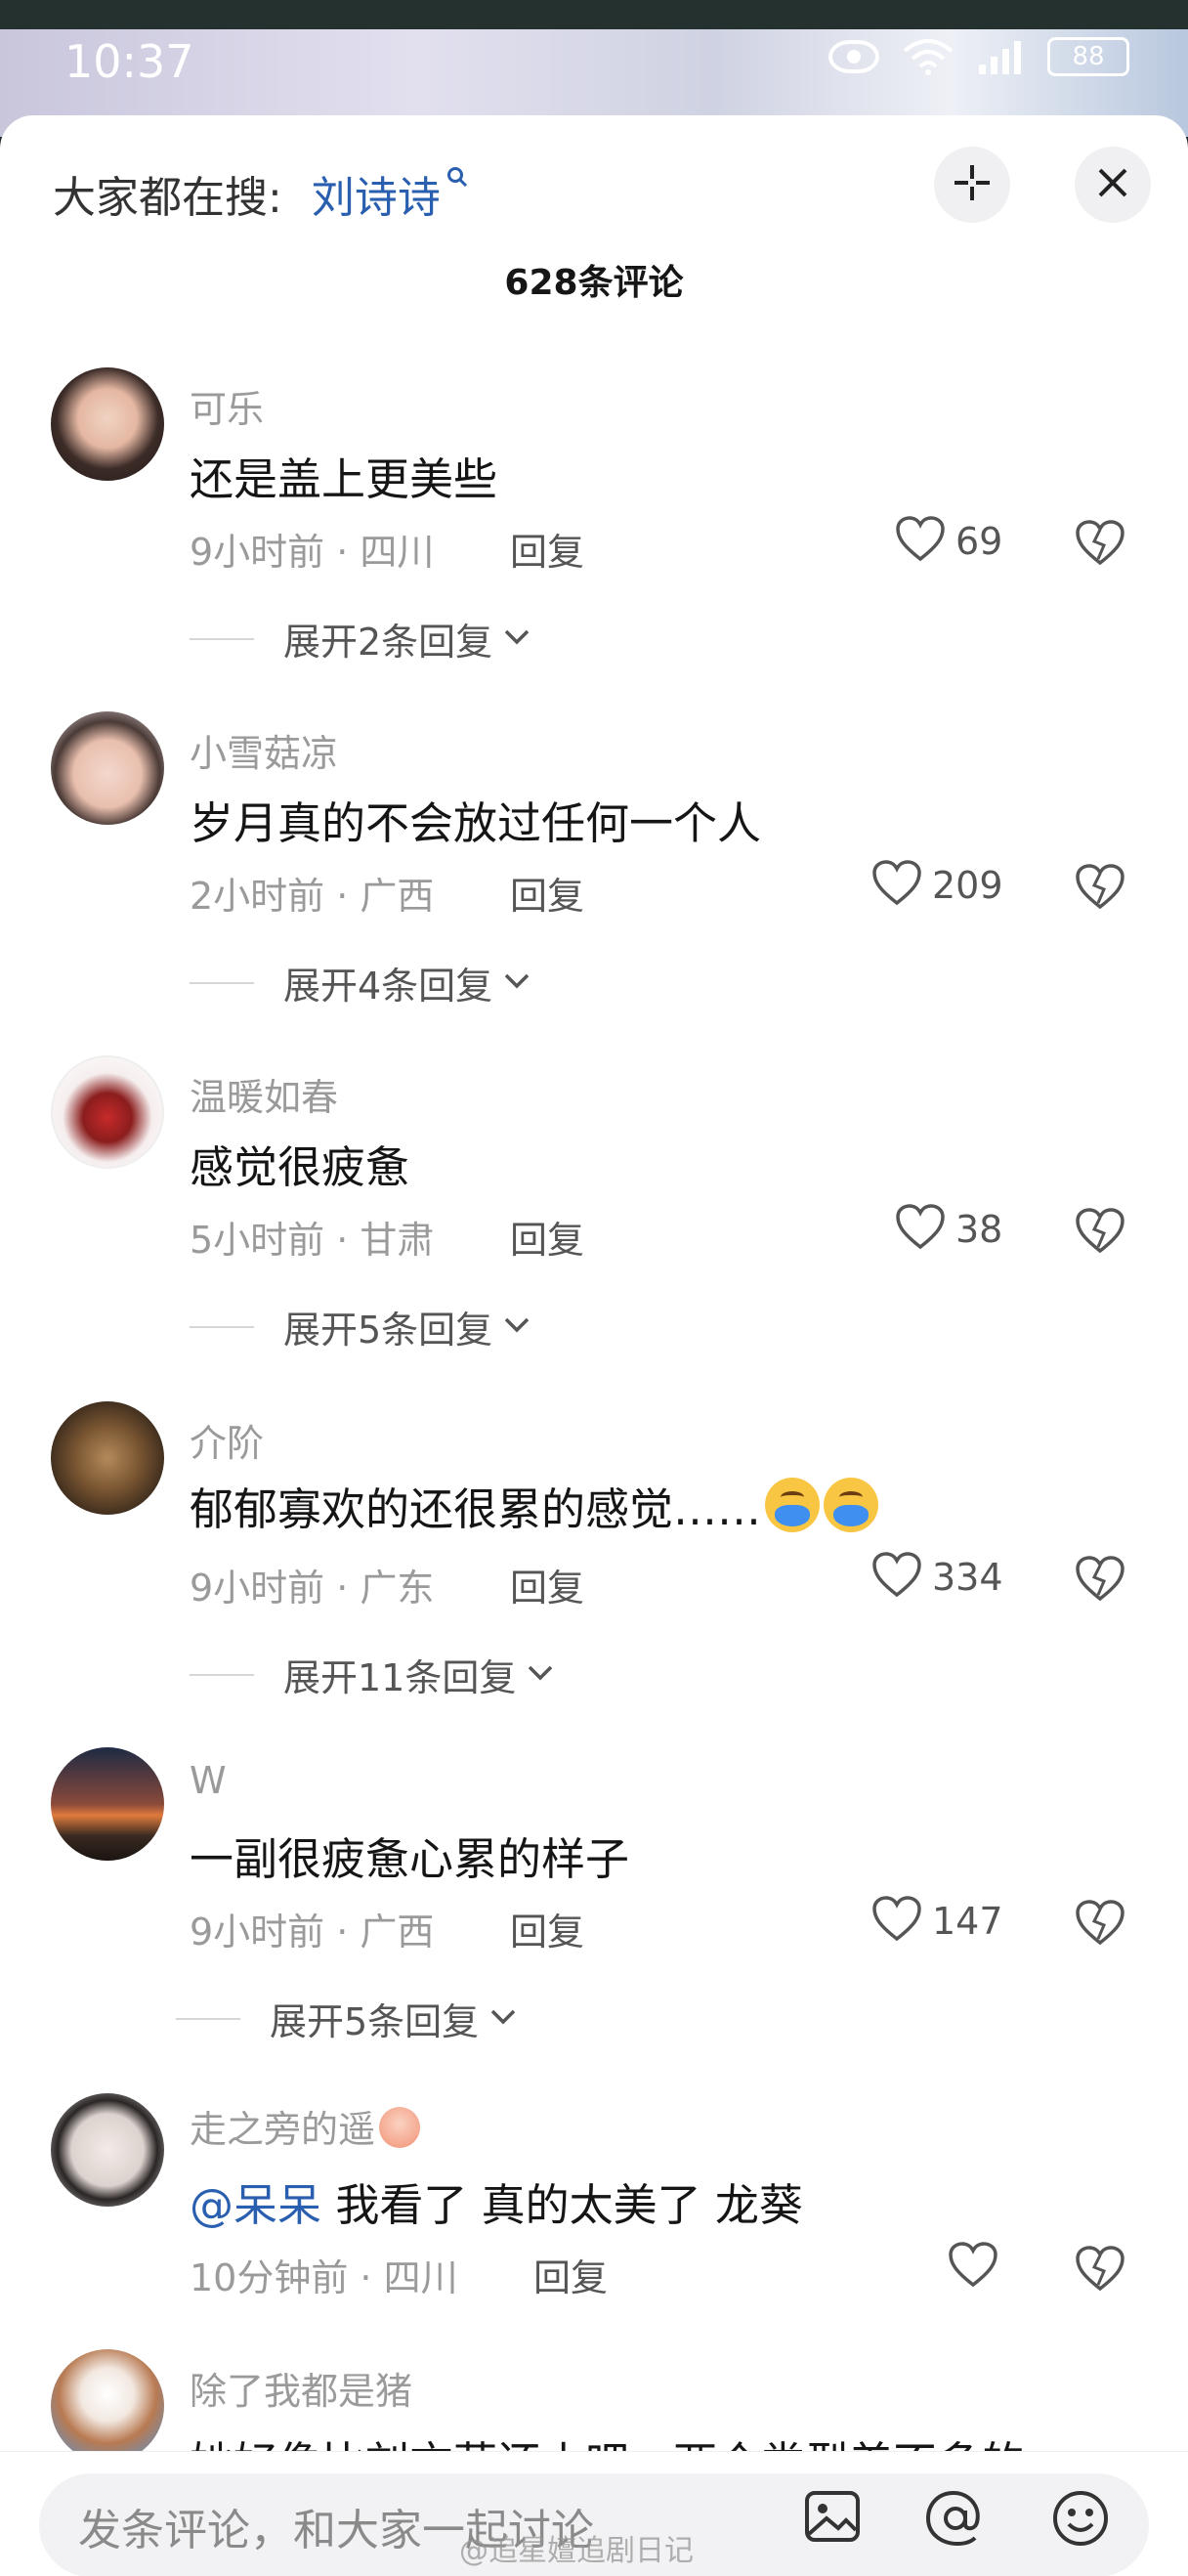 This screenshot has width=1188, height=2576. Describe the element at coordinates (967, 1578) in the screenshot. I see `like-count: 334` at that location.